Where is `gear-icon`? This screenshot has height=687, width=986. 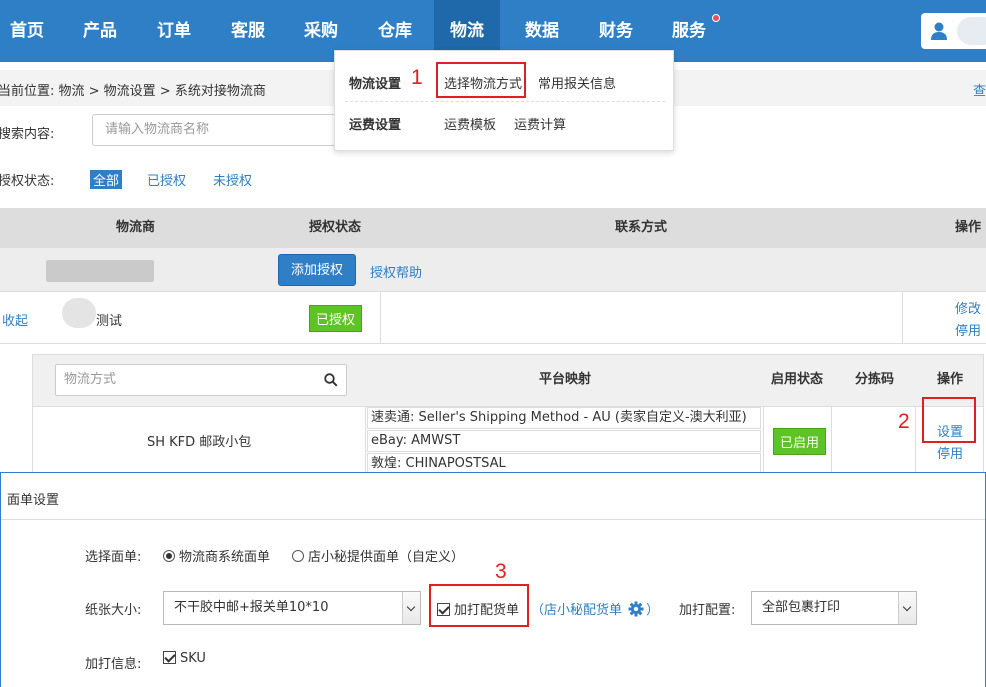
gear-icon is located at coordinates (636, 609).